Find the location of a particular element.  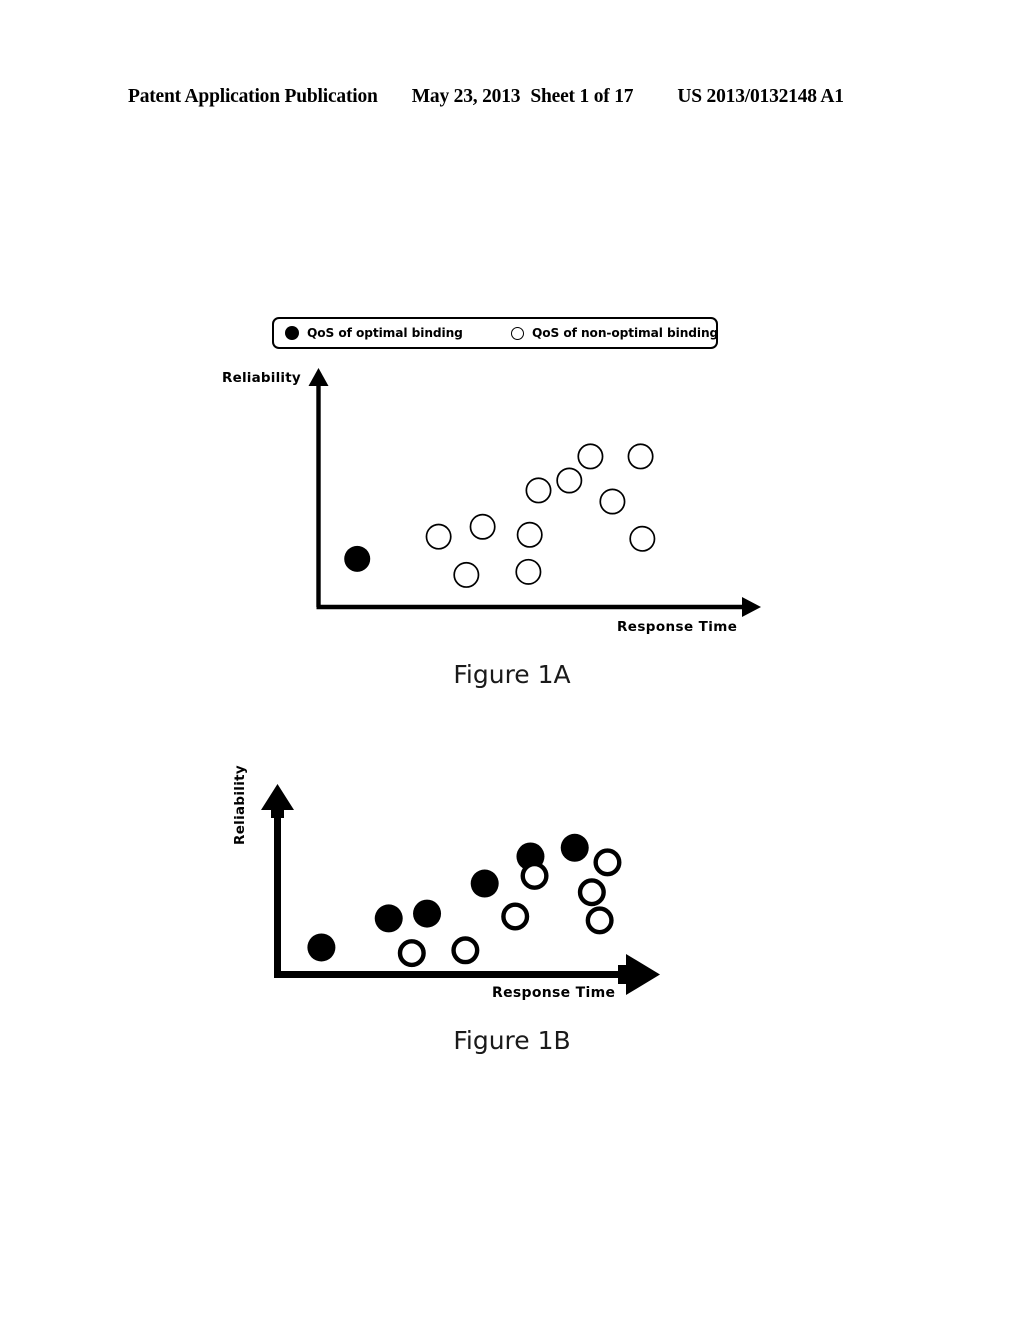

legend-label-optimal: QoS of optimal binding is located at coordinates (385, 333).